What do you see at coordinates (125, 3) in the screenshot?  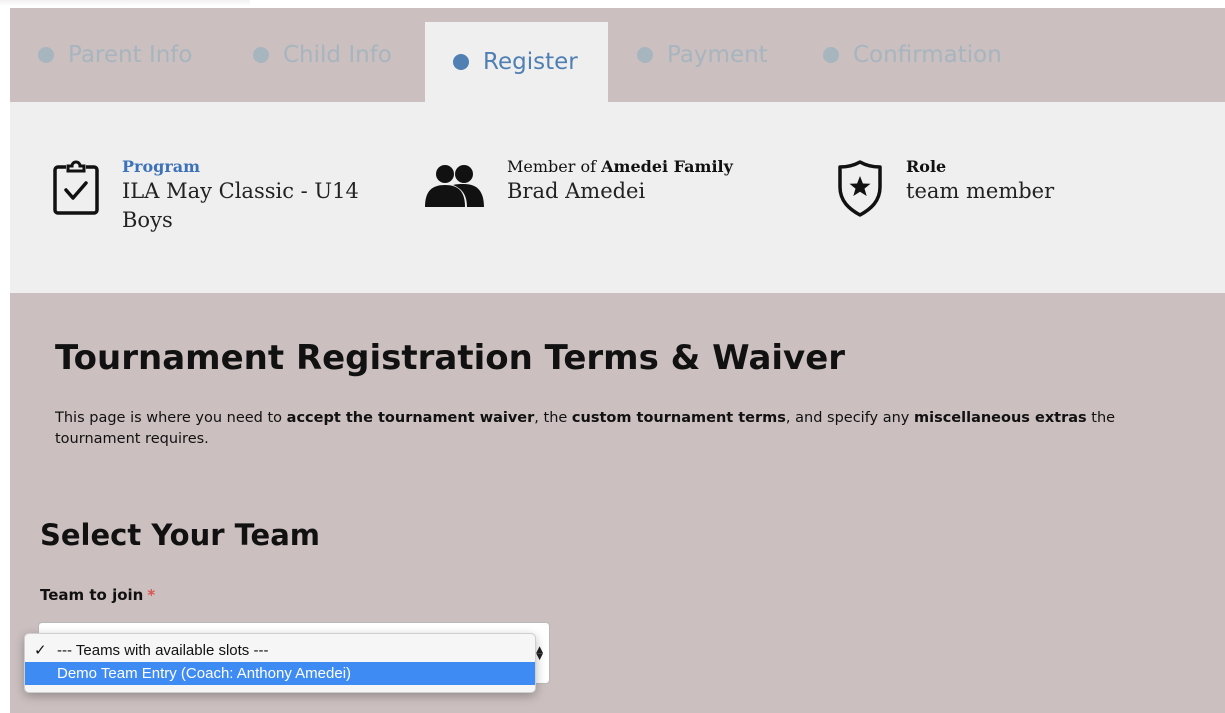 I see `top-edge-shadow` at bounding box center [125, 3].